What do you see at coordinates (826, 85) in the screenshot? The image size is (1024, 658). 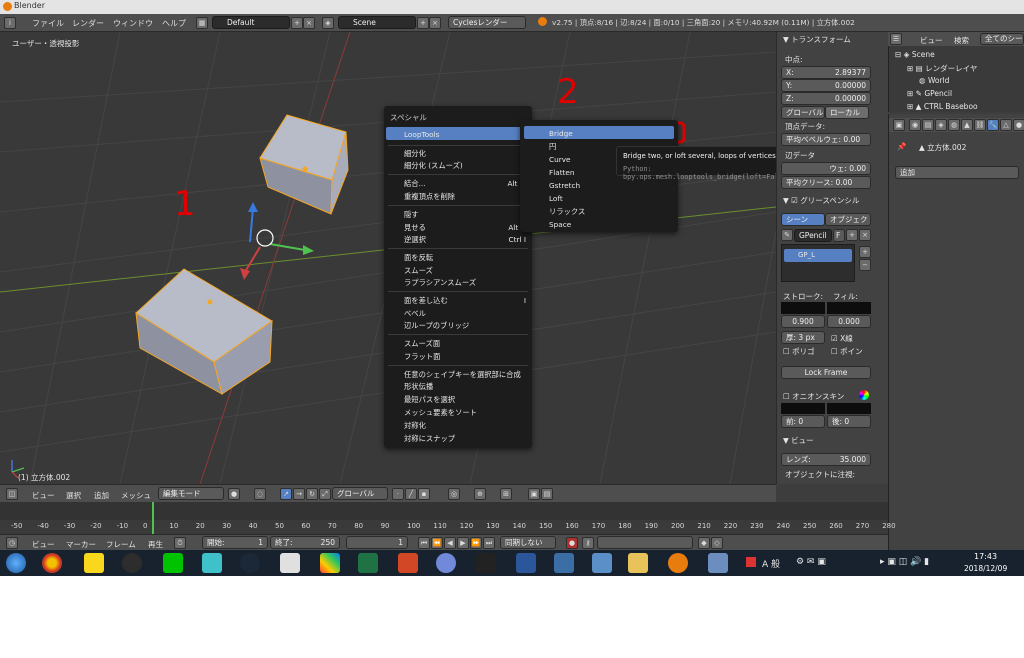 I see `median-y-field: Y: 0.00000` at bounding box center [826, 85].